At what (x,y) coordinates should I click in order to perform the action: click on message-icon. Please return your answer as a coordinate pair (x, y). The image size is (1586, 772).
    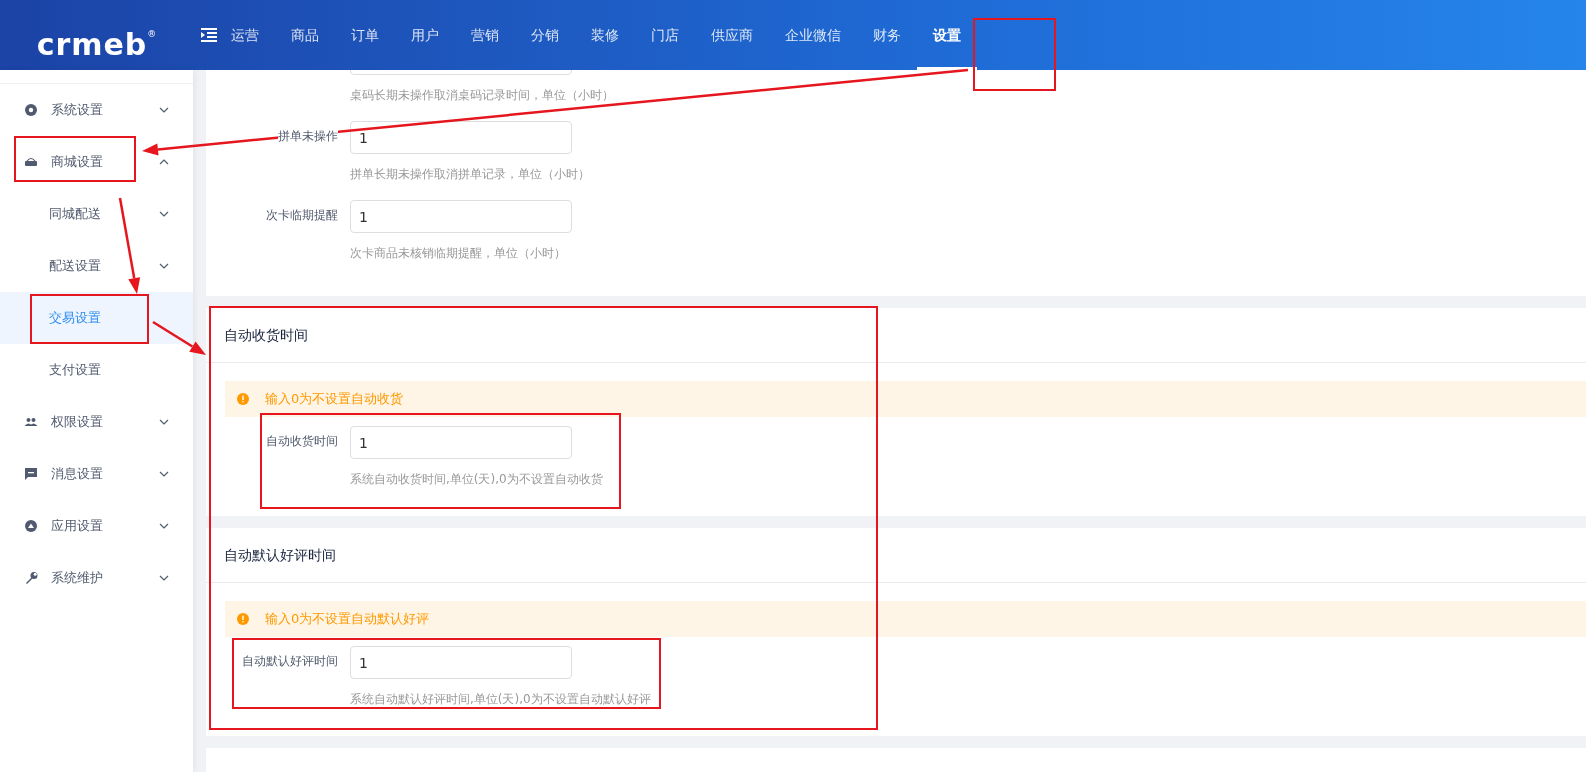
    Looking at the image, I should click on (31, 474).